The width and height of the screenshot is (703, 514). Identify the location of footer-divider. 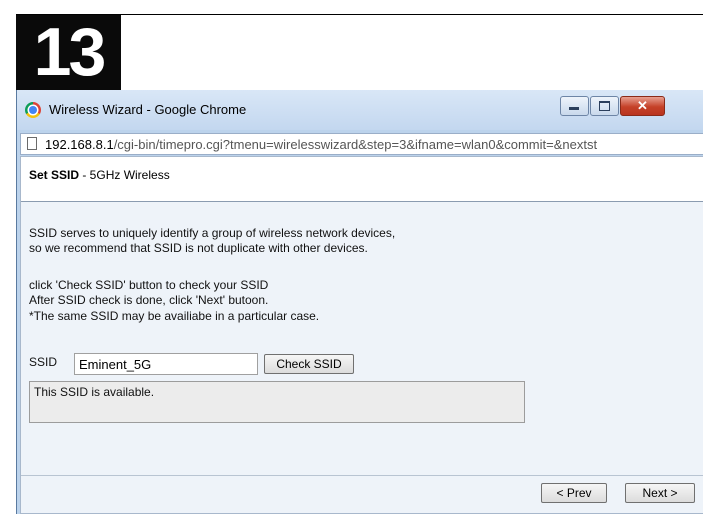
(362, 475).